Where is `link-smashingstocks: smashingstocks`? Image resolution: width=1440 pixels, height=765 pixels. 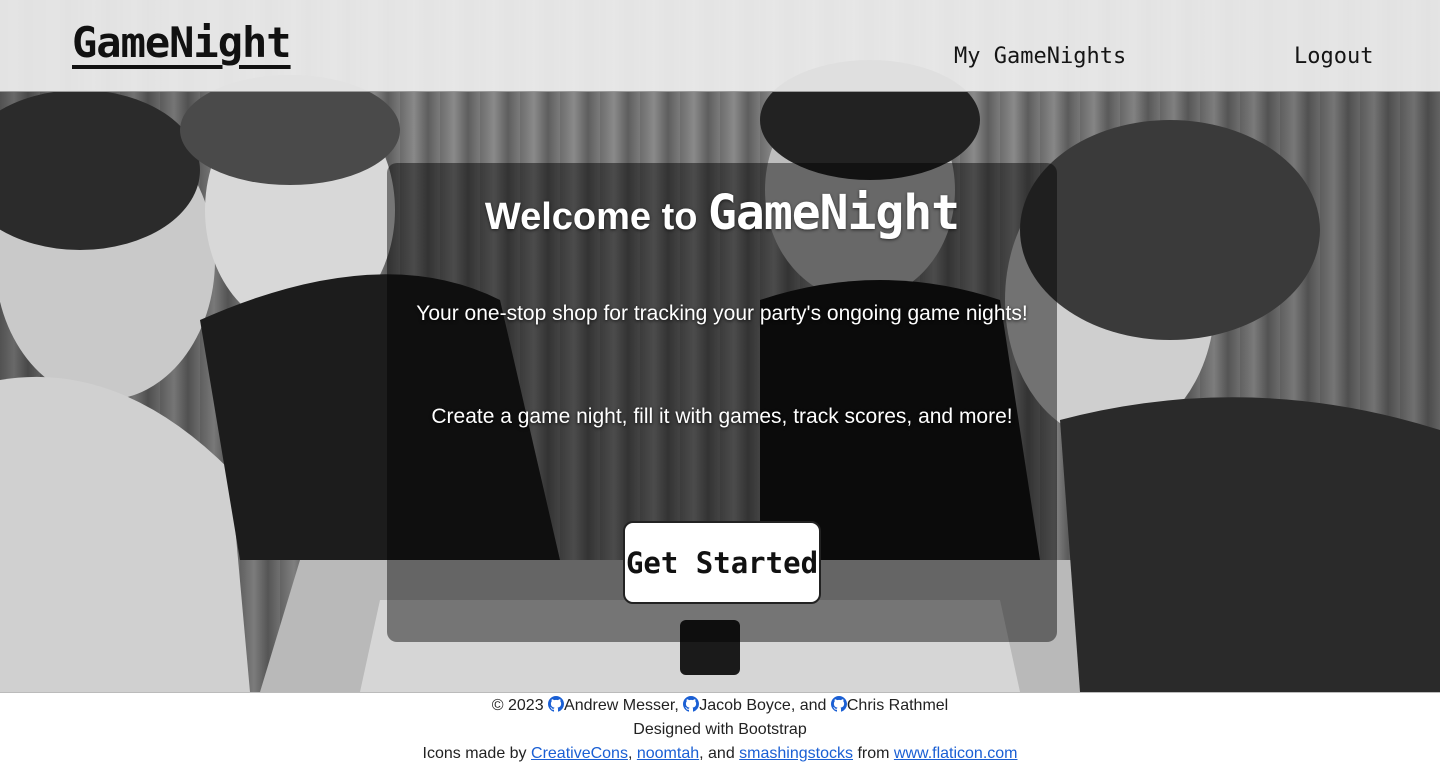 link-smashingstocks: smashingstocks is located at coordinates (796, 753).